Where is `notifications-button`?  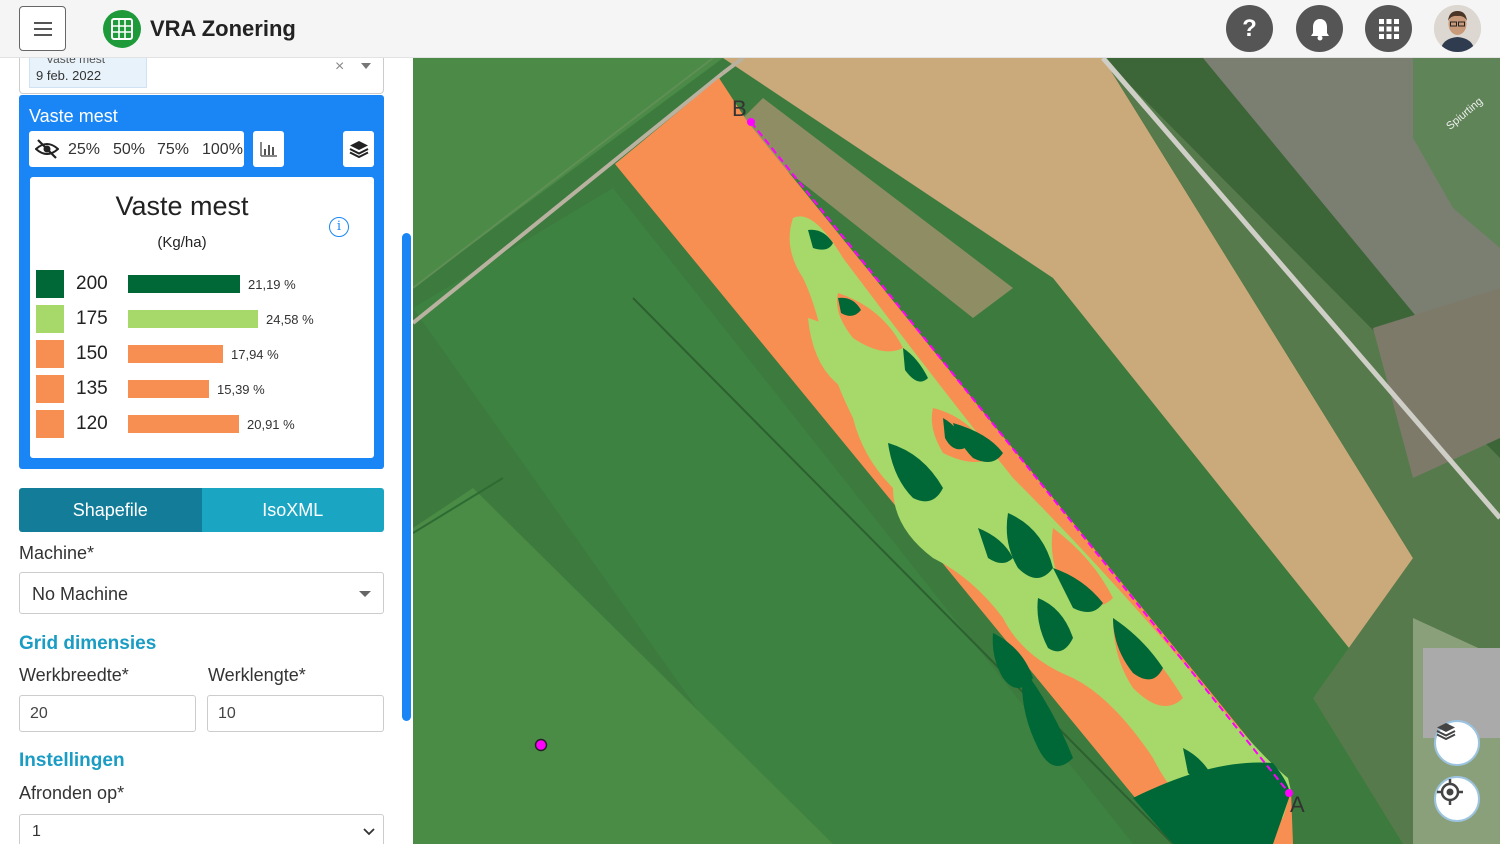
notifications-button is located at coordinates (1319, 28).